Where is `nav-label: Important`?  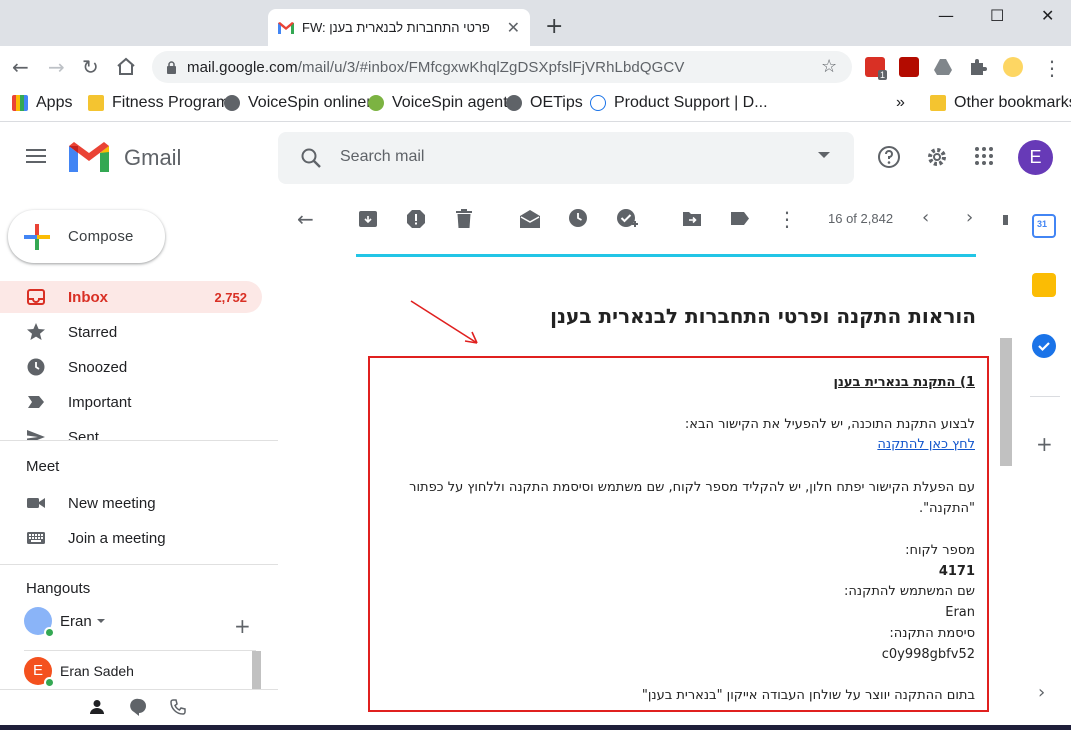
nav-label: Important is located at coordinates (100, 402).